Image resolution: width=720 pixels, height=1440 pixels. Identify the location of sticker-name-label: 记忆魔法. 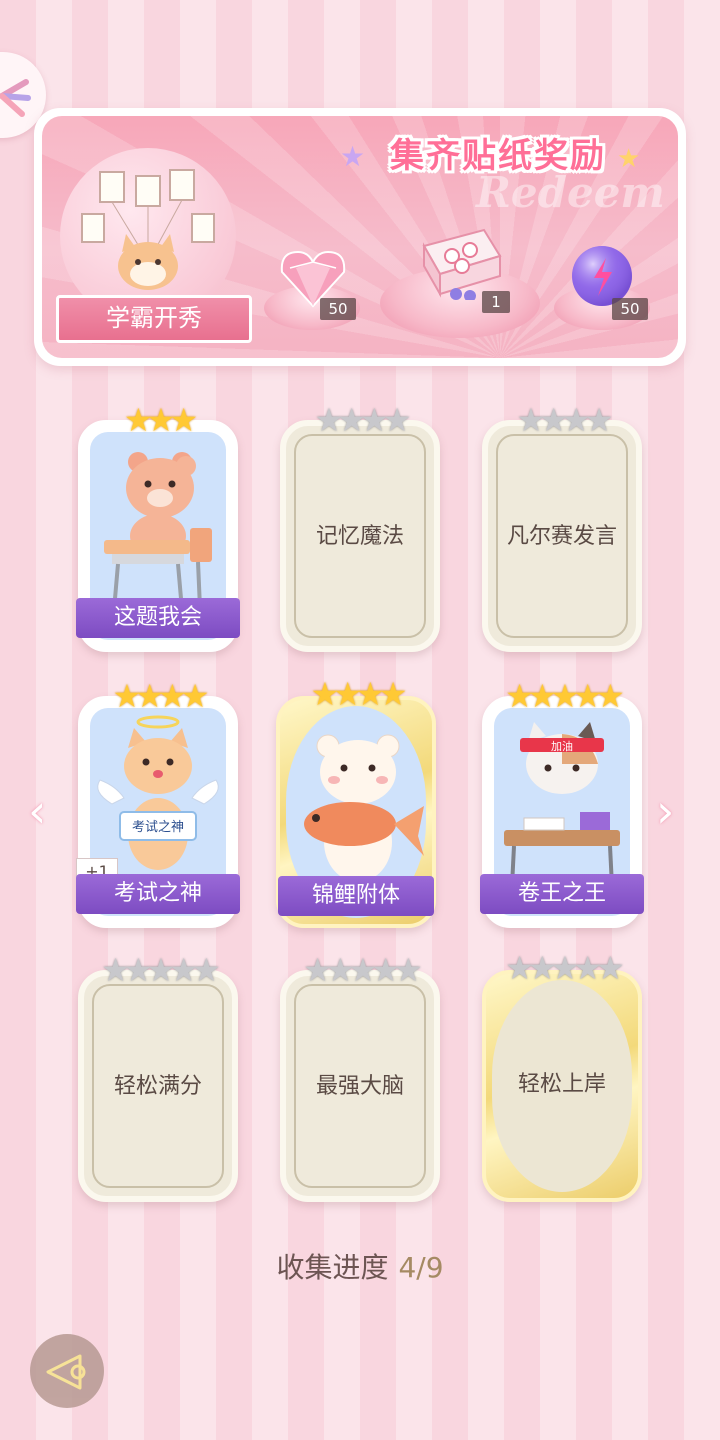
(359, 536).